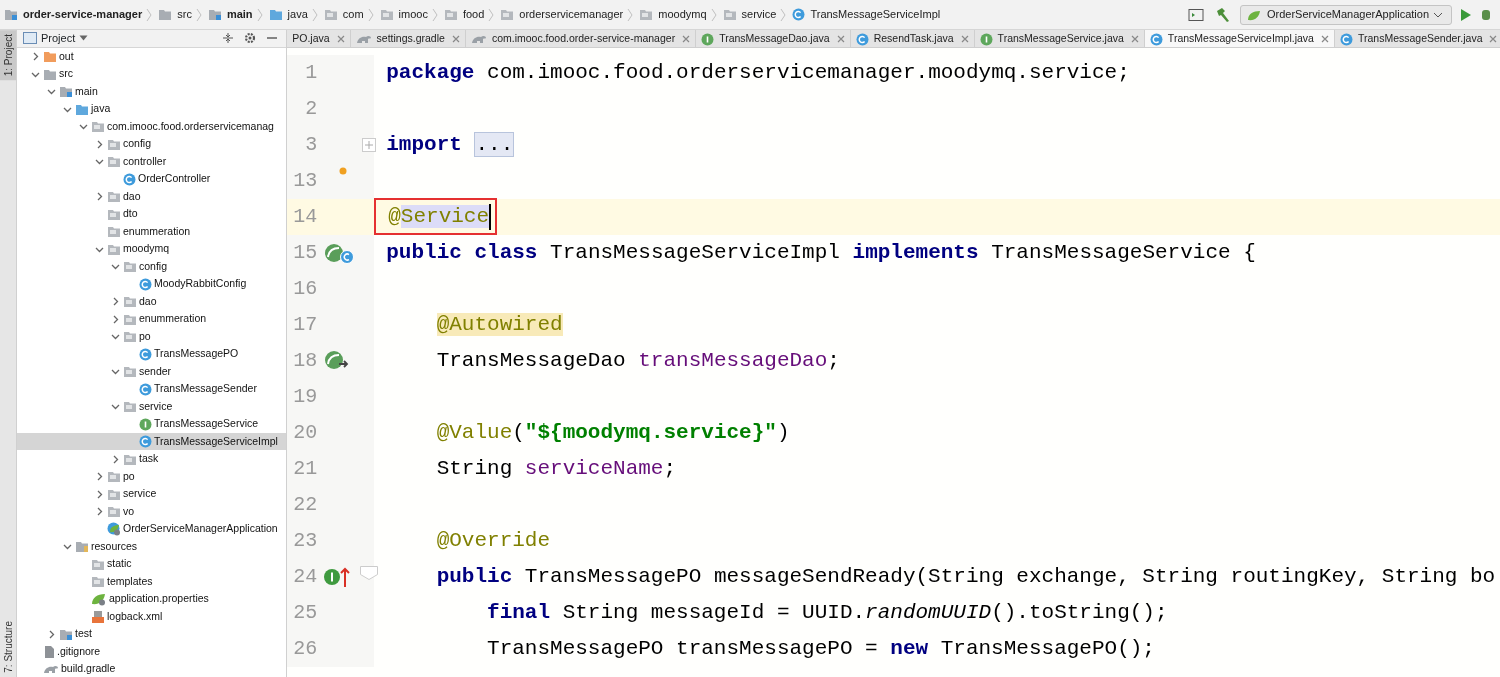  Describe the element at coordinates (152, 91) in the screenshot. I see `tree-item: main` at that location.